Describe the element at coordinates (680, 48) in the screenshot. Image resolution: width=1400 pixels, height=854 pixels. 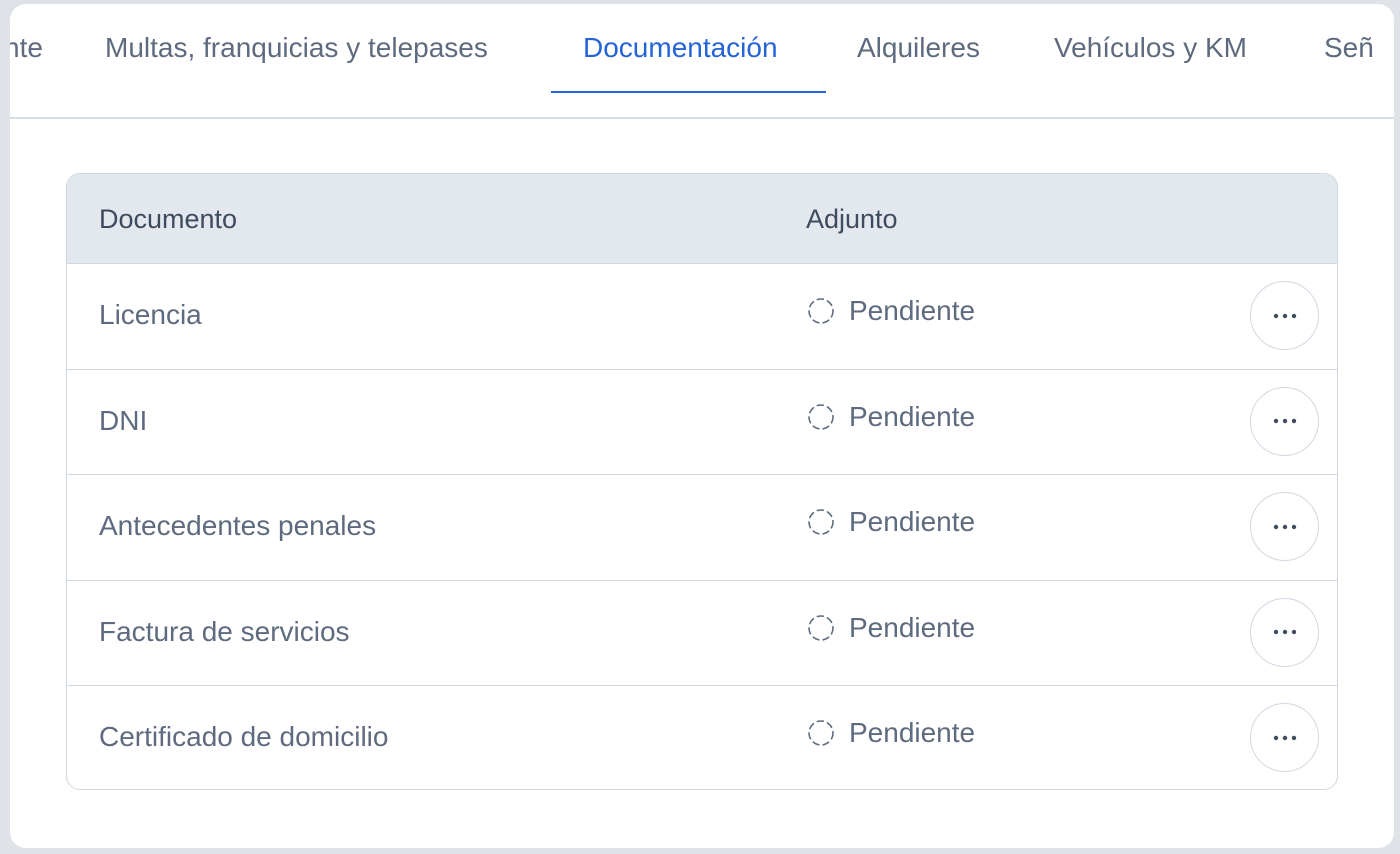
I see `tab-documentacion: Documentación` at that location.